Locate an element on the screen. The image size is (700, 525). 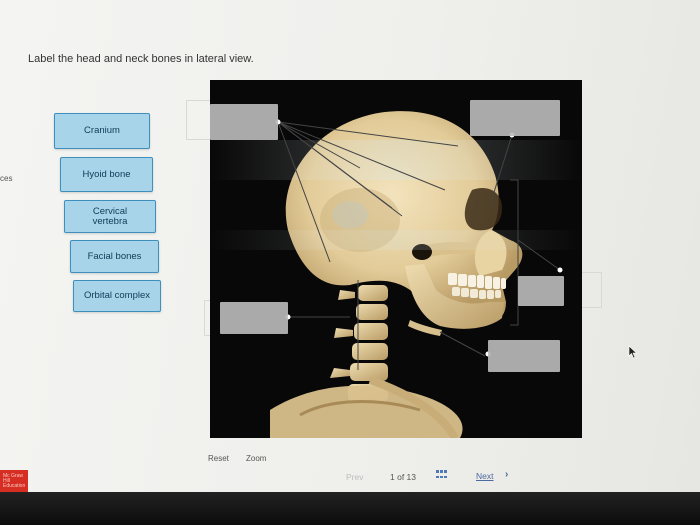
label-chip-text: Orbital complex is located at coordinates (117, 295).